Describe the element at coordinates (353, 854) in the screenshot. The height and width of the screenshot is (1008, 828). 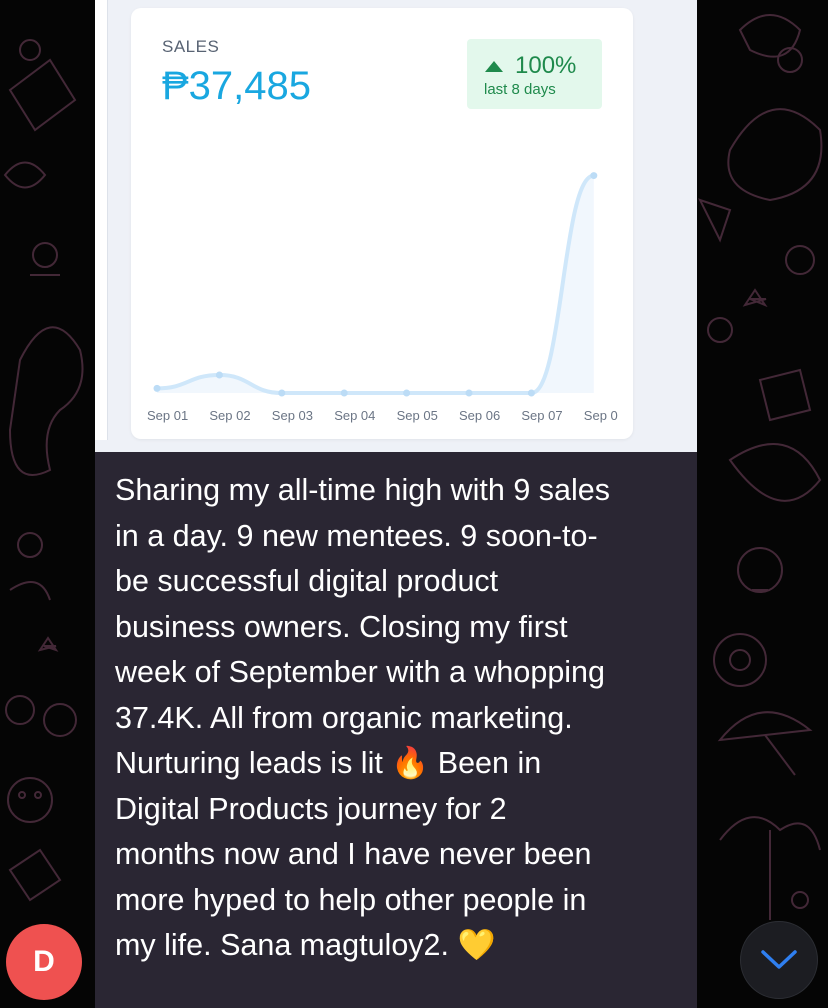
I see `message-line: months now and I have never been` at that location.